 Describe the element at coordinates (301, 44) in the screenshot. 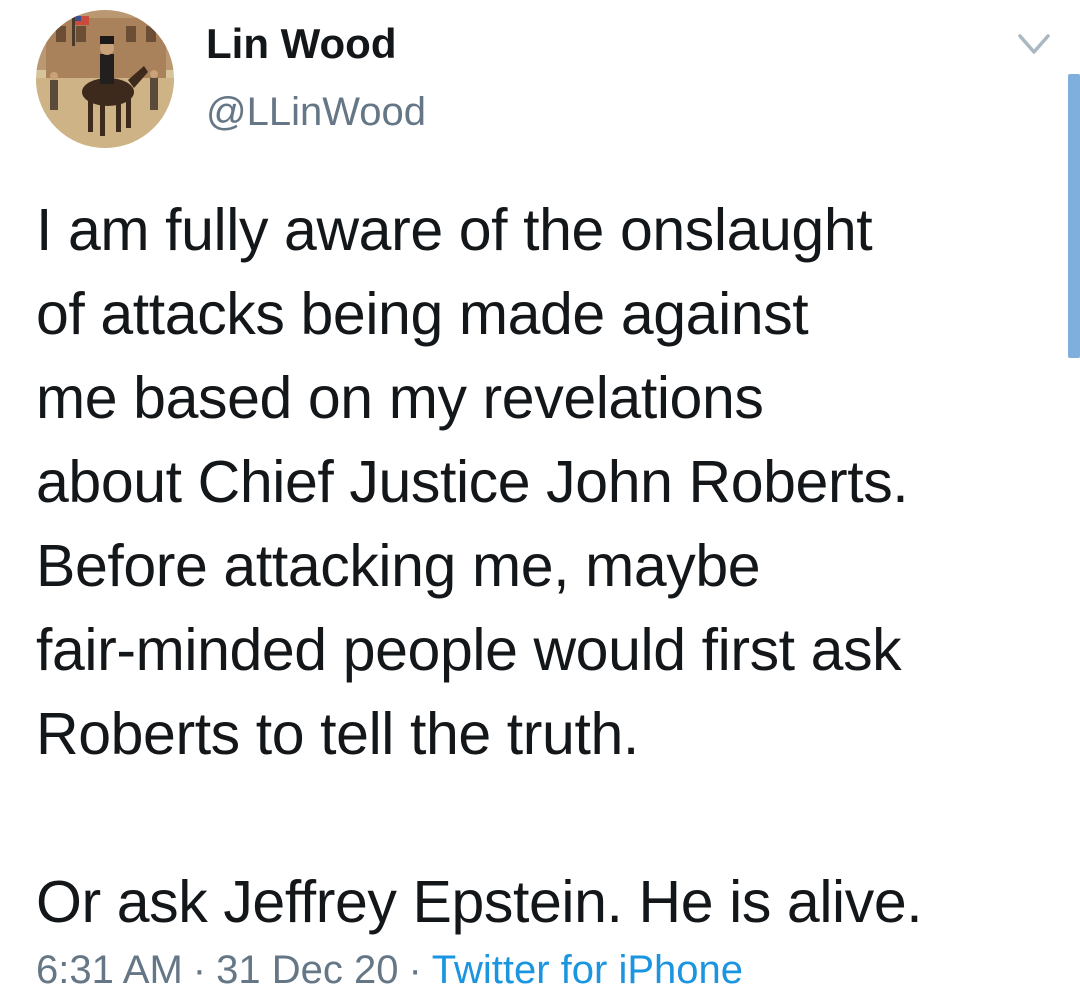

I see `display-name: Lin Wood` at that location.